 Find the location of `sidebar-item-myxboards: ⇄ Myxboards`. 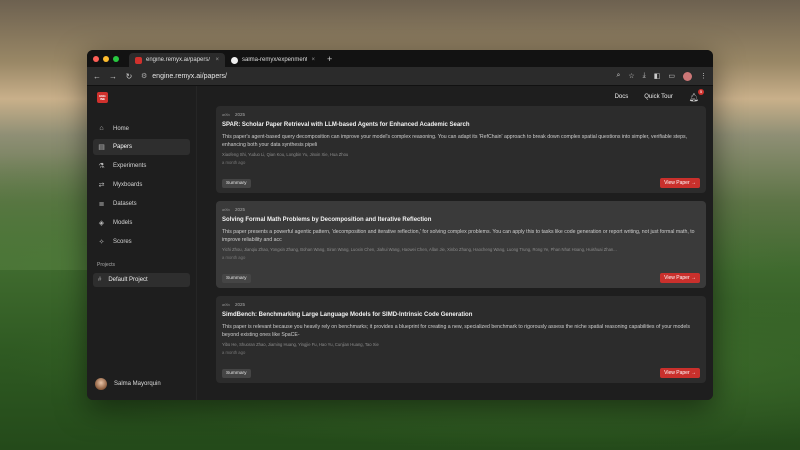

sidebar-item-myxboards: ⇄ Myxboards is located at coordinates (141, 185).